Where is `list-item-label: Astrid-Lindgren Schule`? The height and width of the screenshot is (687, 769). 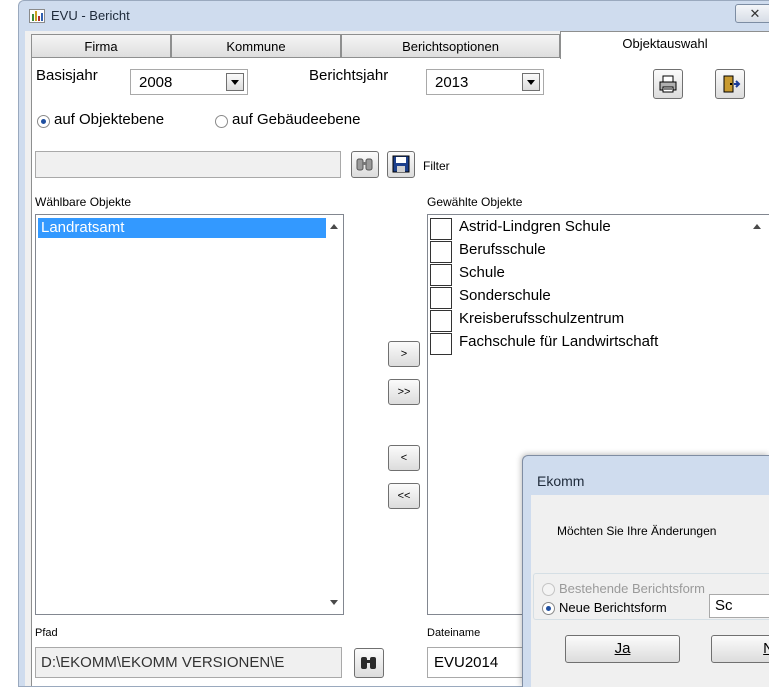
list-item-label: Astrid-Lindgren Schule is located at coordinates (535, 226).